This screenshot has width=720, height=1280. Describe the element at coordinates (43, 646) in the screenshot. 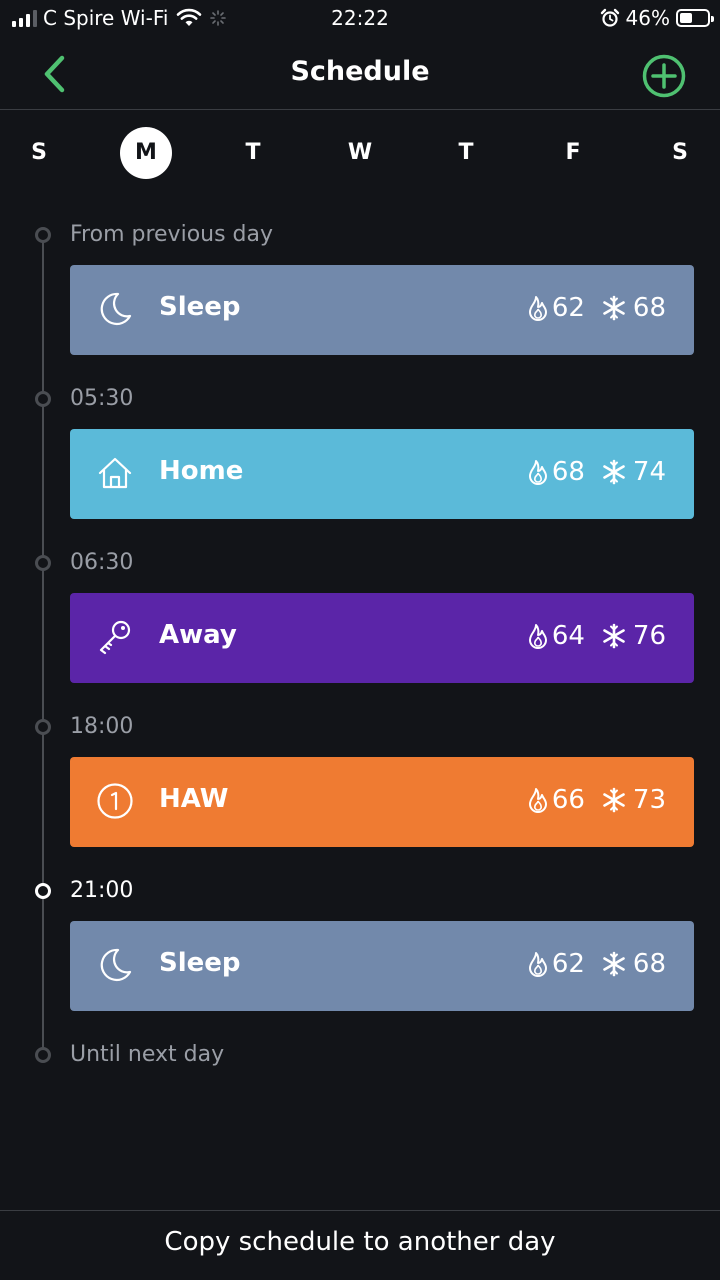

I see `timeline-line` at that location.